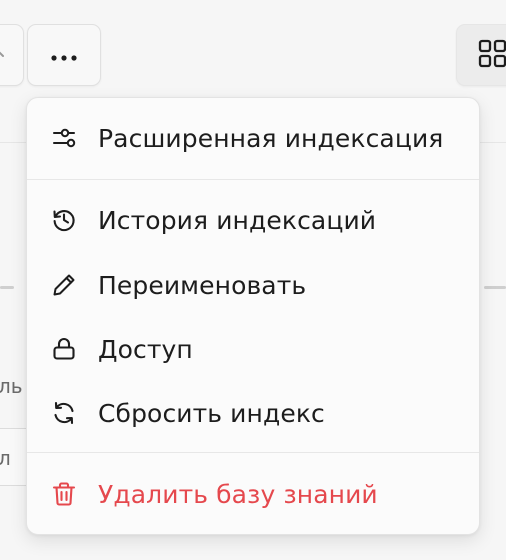 Image resolution: width=506 pixels, height=560 pixels. I want to click on grid-view-button, so click(481, 55).